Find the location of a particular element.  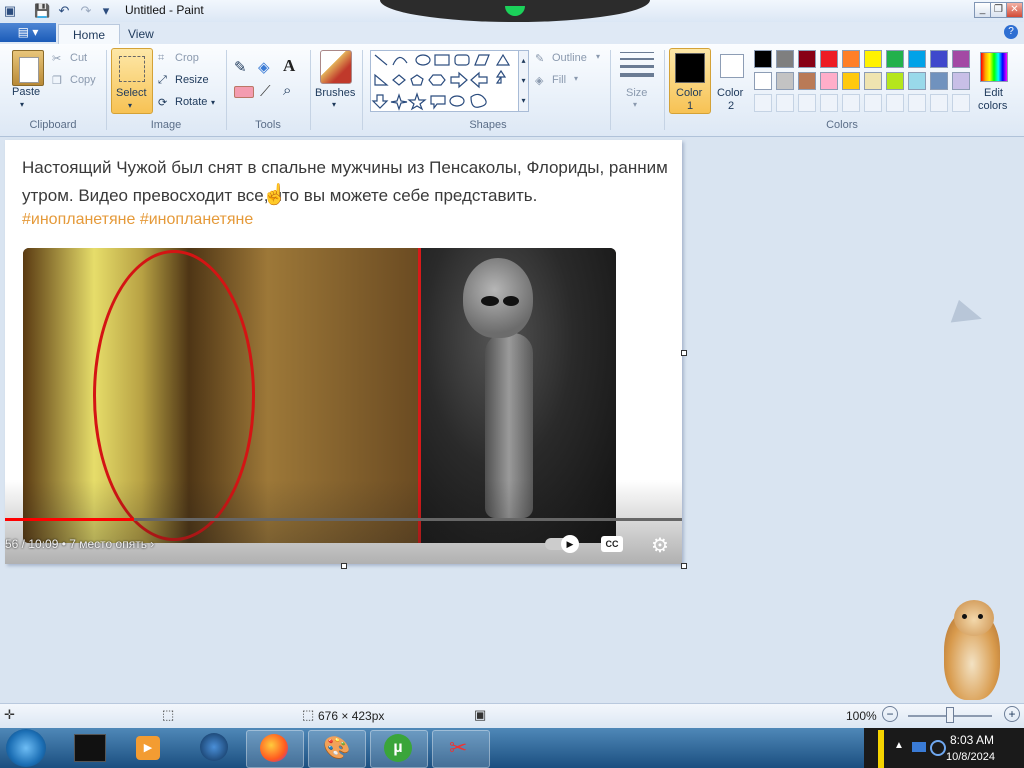

brushes-button: Brushes is located at coordinates (335, 93).